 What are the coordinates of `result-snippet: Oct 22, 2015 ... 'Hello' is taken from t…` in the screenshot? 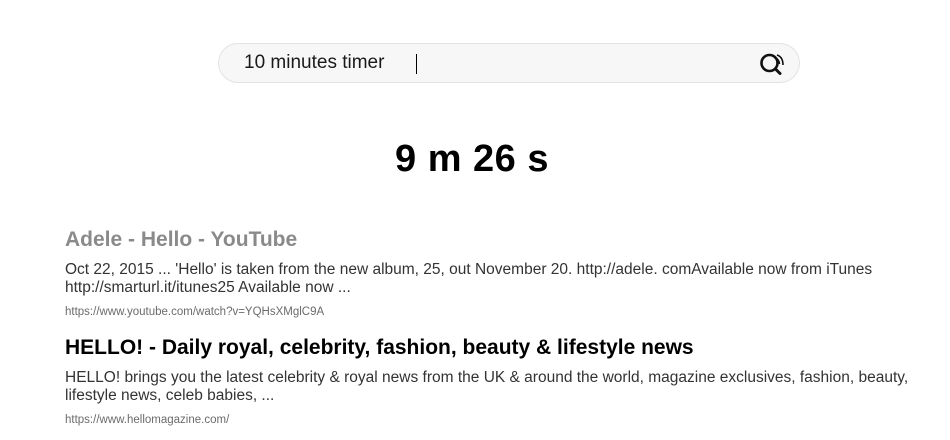 It's located at (469, 278).